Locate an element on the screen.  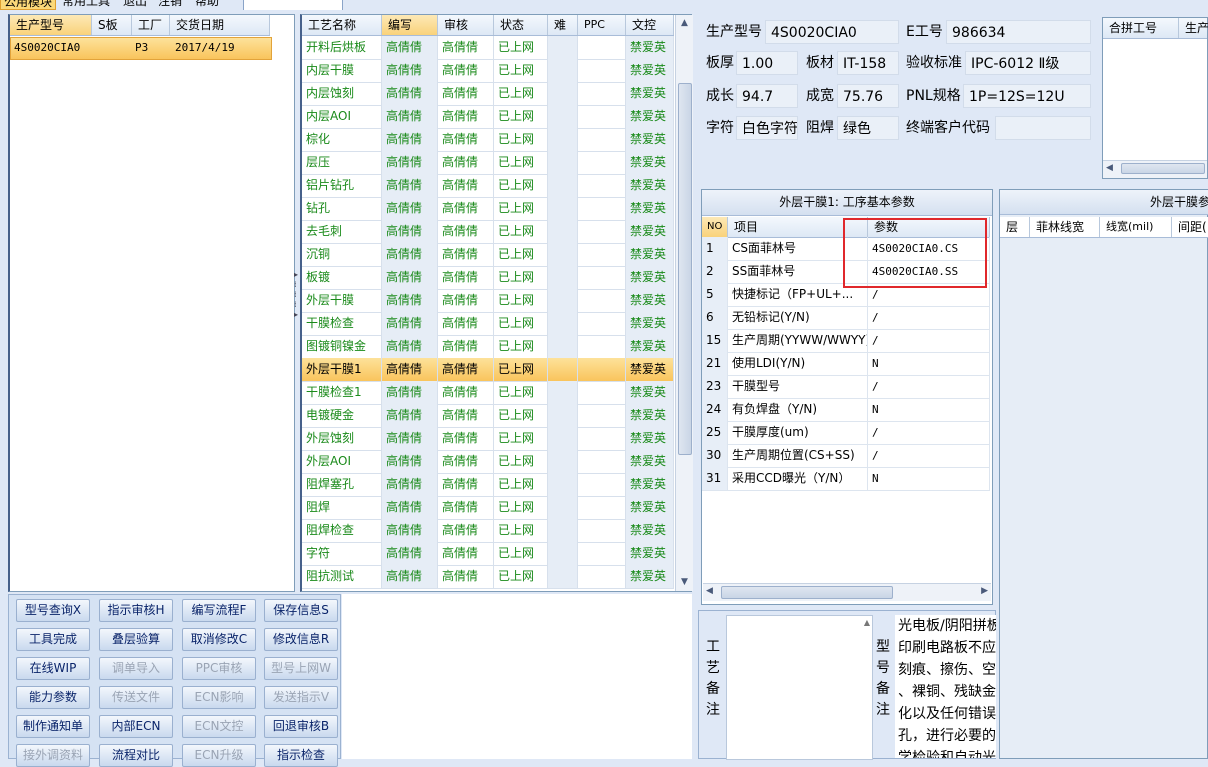
col-linewidth-mil: 线宽(mil) is located at coordinates (1136, 227).